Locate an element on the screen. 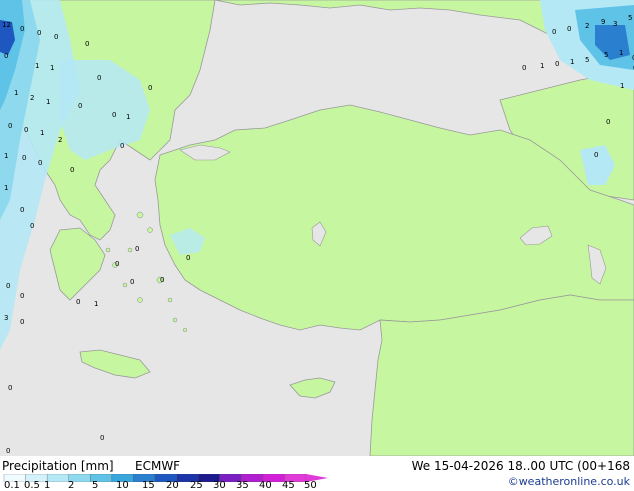 The width and height of the screenshot is (634, 491). valid-time: We 15-04-2026 18..00 UTC (00+168 is located at coordinates (520, 466).